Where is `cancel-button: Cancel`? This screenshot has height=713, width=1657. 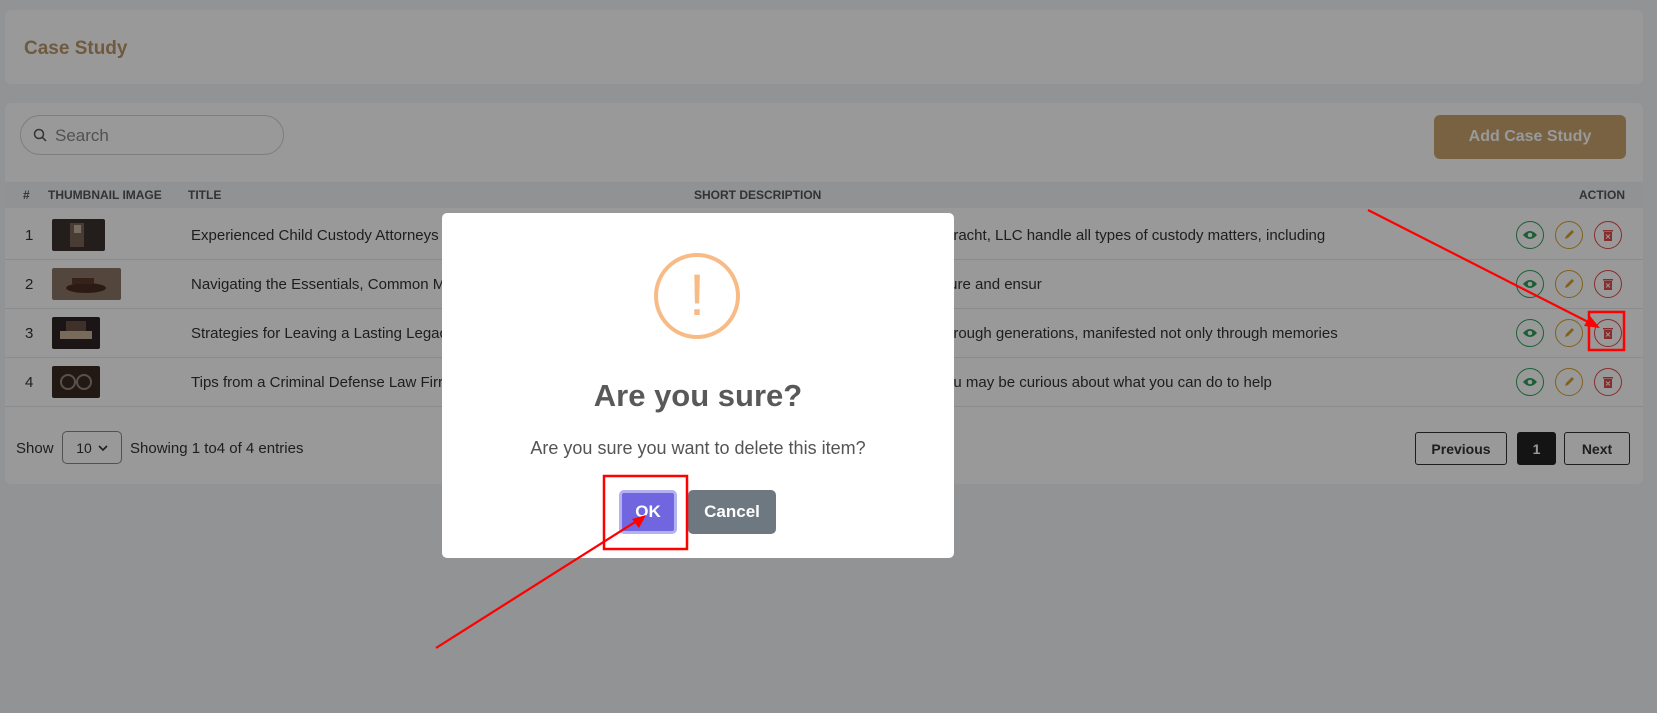 cancel-button: Cancel is located at coordinates (732, 512).